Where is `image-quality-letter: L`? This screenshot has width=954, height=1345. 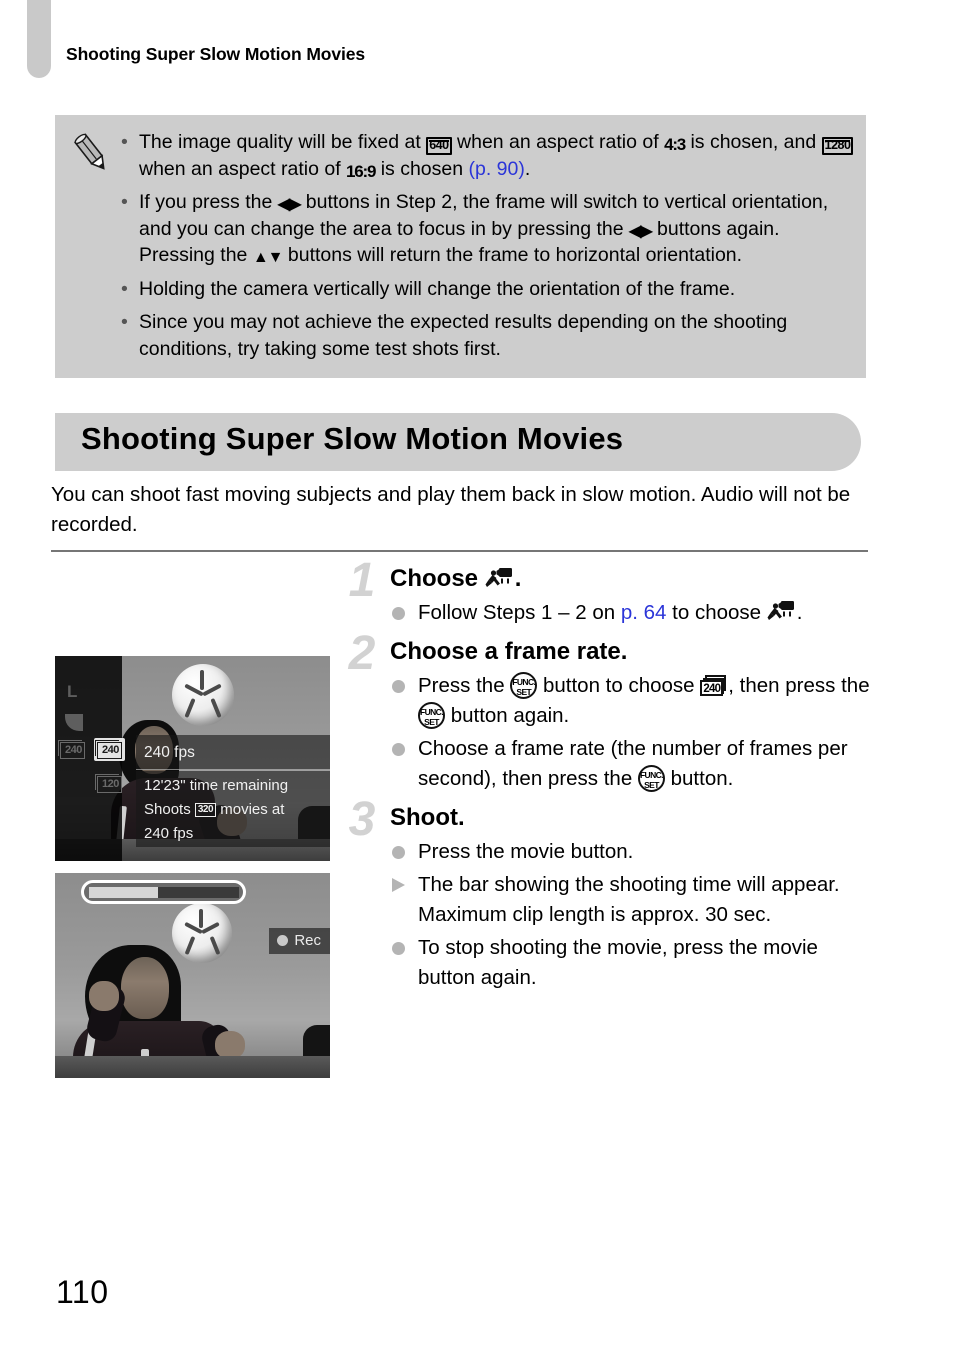 image-quality-letter: L is located at coordinates (72, 691).